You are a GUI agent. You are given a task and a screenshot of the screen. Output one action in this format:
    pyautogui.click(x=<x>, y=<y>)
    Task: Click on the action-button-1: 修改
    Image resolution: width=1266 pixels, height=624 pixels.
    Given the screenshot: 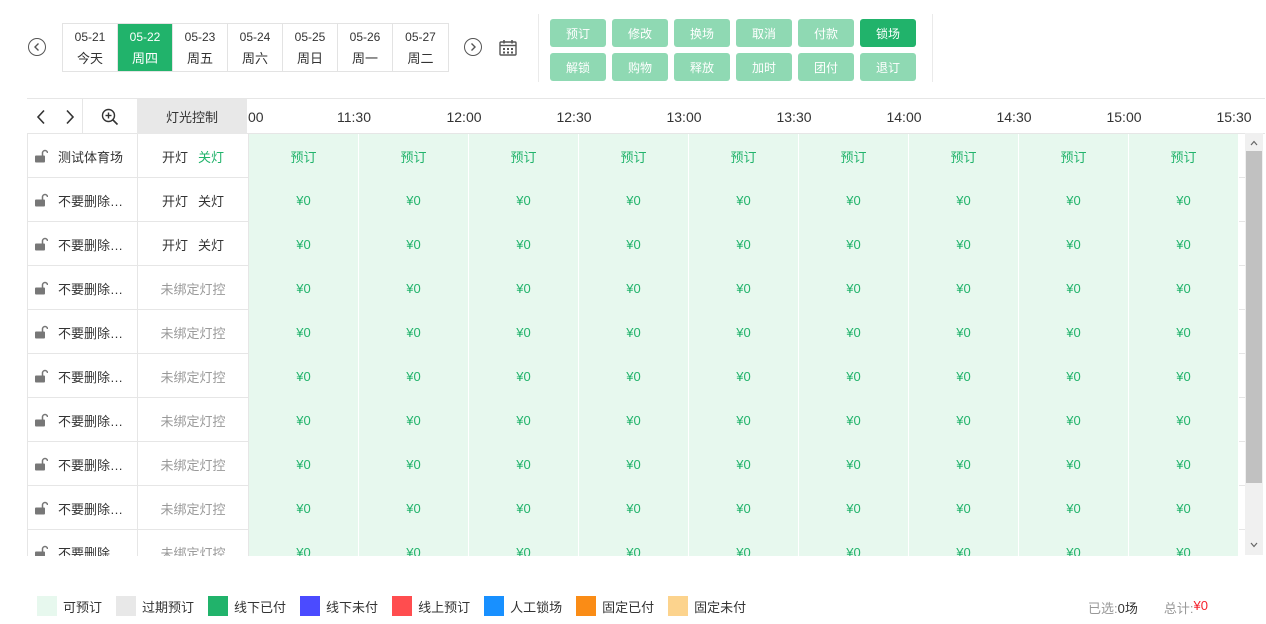 What is the action you would take?
    pyautogui.click(x=640, y=33)
    